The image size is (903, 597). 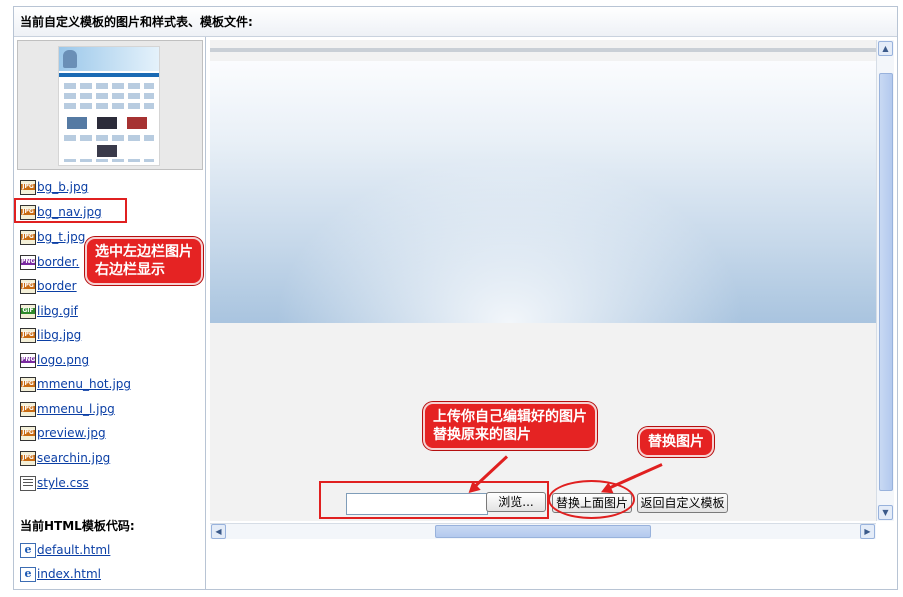 I want to click on panel-header: 当前自定义模板的图片和样式表、模板文件:, so click(x=455, y=22).